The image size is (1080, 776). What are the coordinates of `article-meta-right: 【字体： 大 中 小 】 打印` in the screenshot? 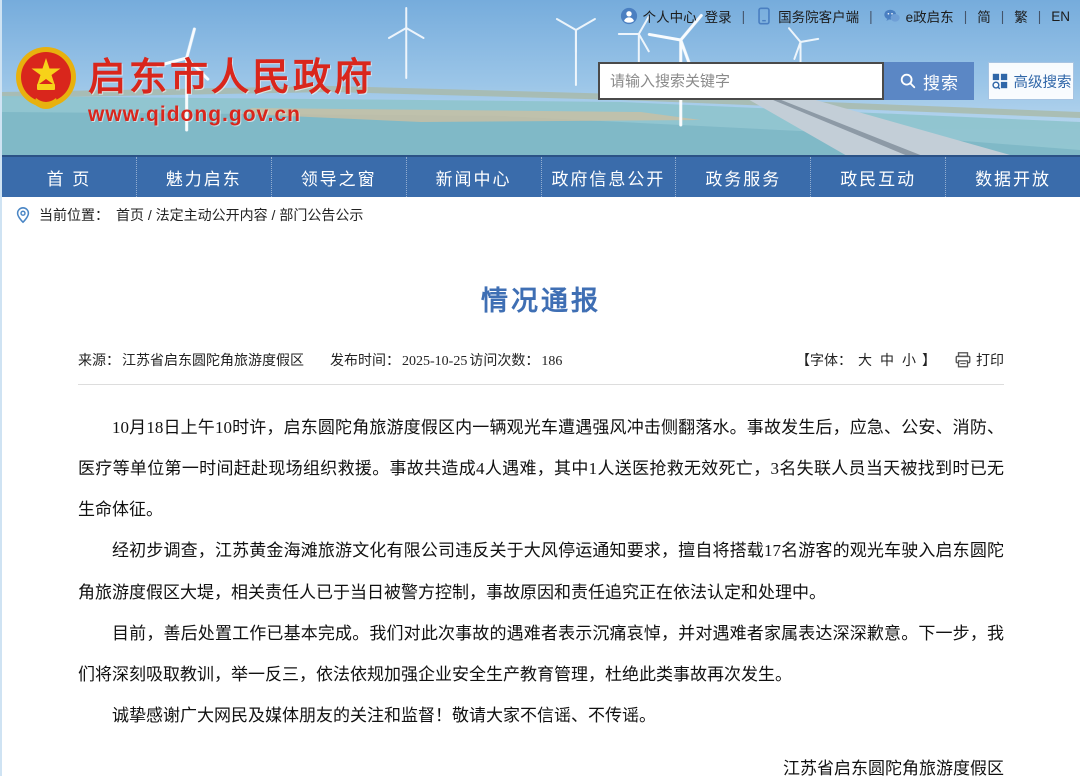 It's located at (900, 360).